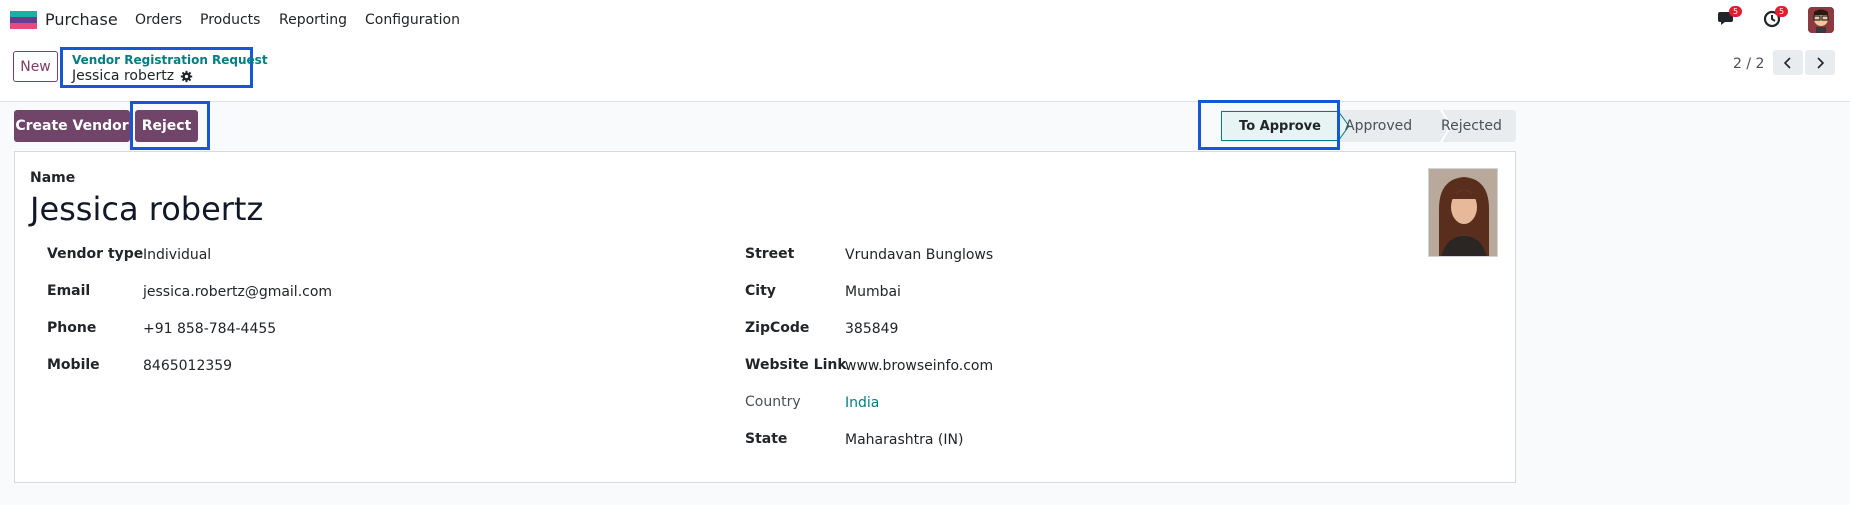 This screenshot has height=505, width=1850. What do you see at coordinates (1471, 126) in the screenshot?
I see `status-rejected: Rejected` at bounding box center [1471, 126].